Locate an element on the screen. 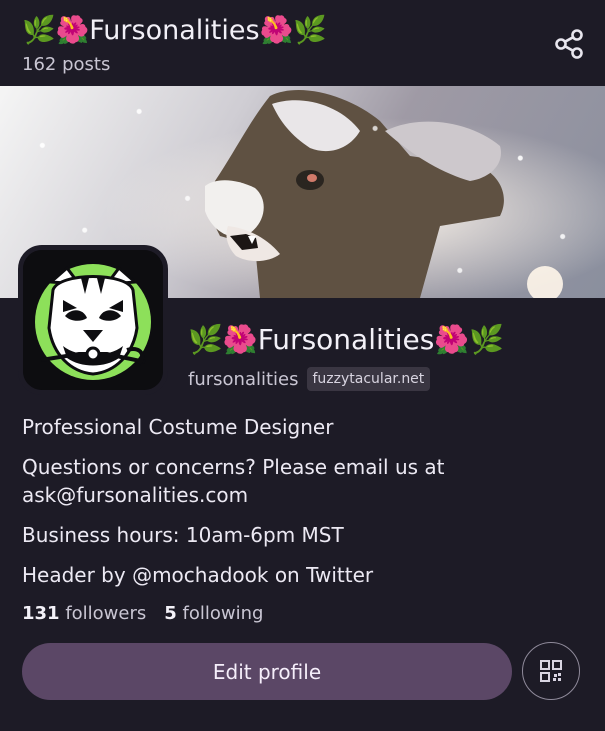 Image resolution: width=605 pixels, height=731 pixels. qr-code-icon is located at coordinates (551, 671).